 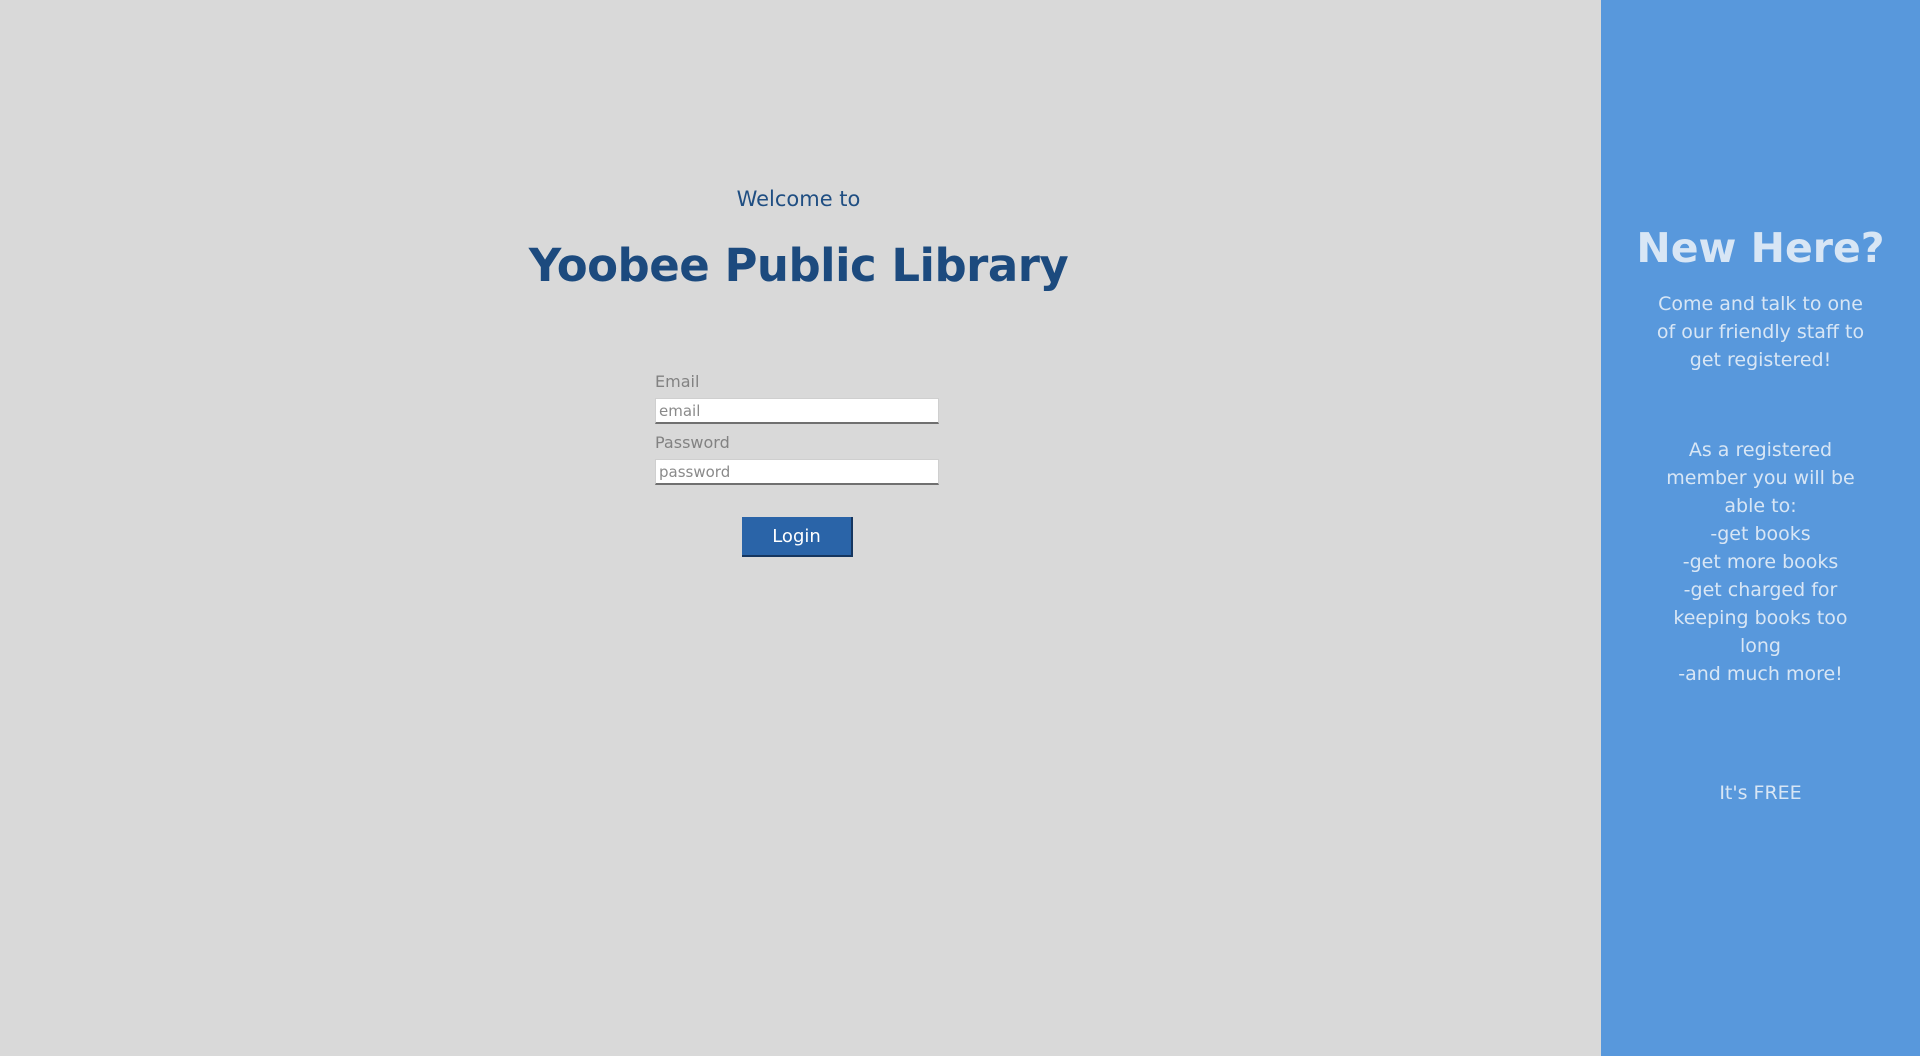 I want to click on sidebar-free-text: It's FREE, so click(x=1760, y=793).